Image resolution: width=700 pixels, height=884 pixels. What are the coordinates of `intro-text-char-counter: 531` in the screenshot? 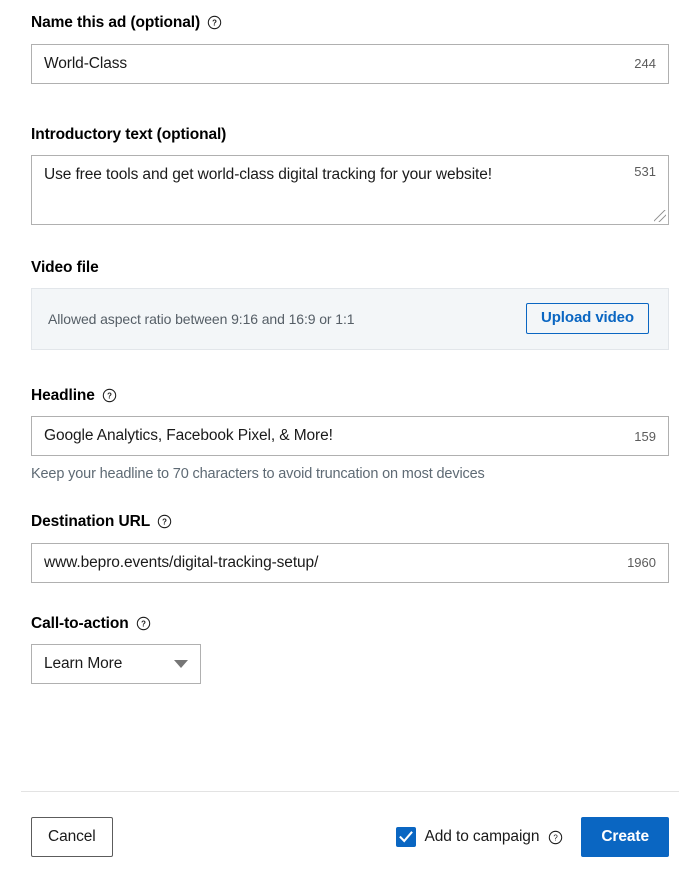 It's located at (645, 171).